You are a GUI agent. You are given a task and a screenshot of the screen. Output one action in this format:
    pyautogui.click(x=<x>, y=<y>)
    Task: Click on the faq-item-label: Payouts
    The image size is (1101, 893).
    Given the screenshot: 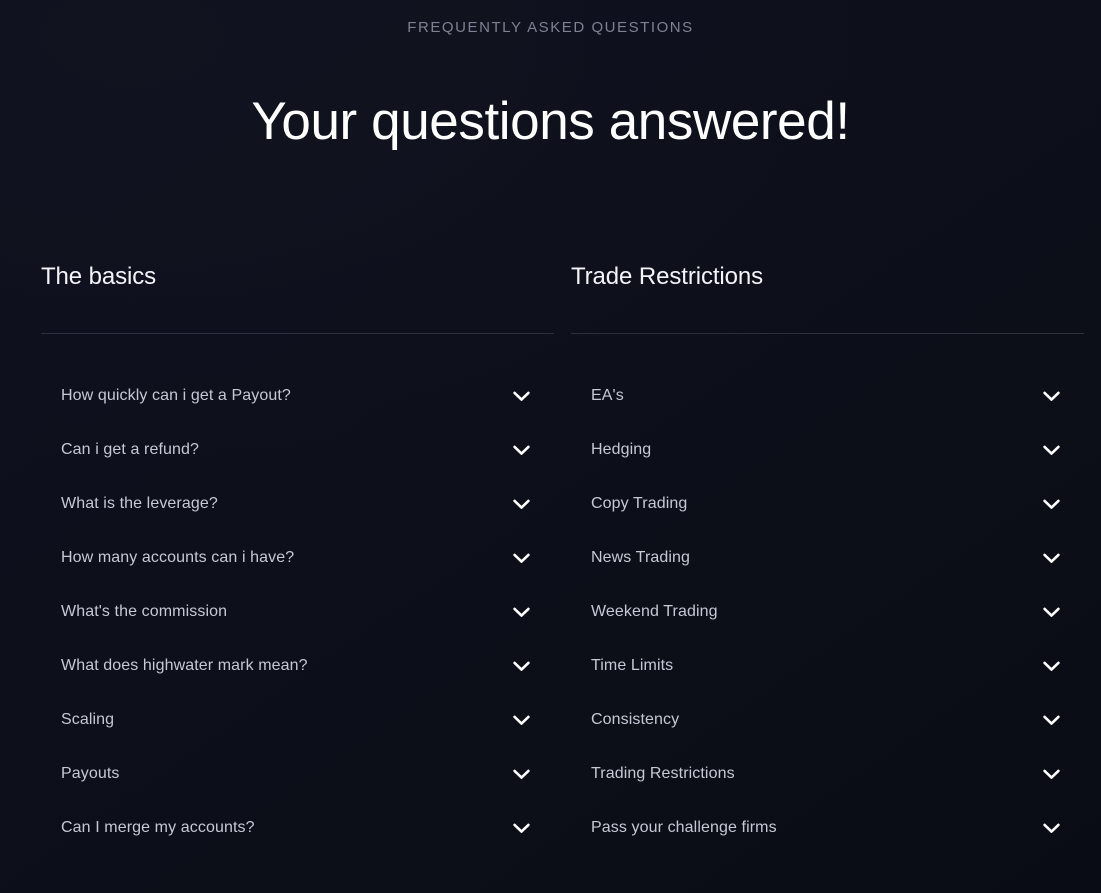 What is the action you would take?
    pyautogui.click(x=90, y=773)
    